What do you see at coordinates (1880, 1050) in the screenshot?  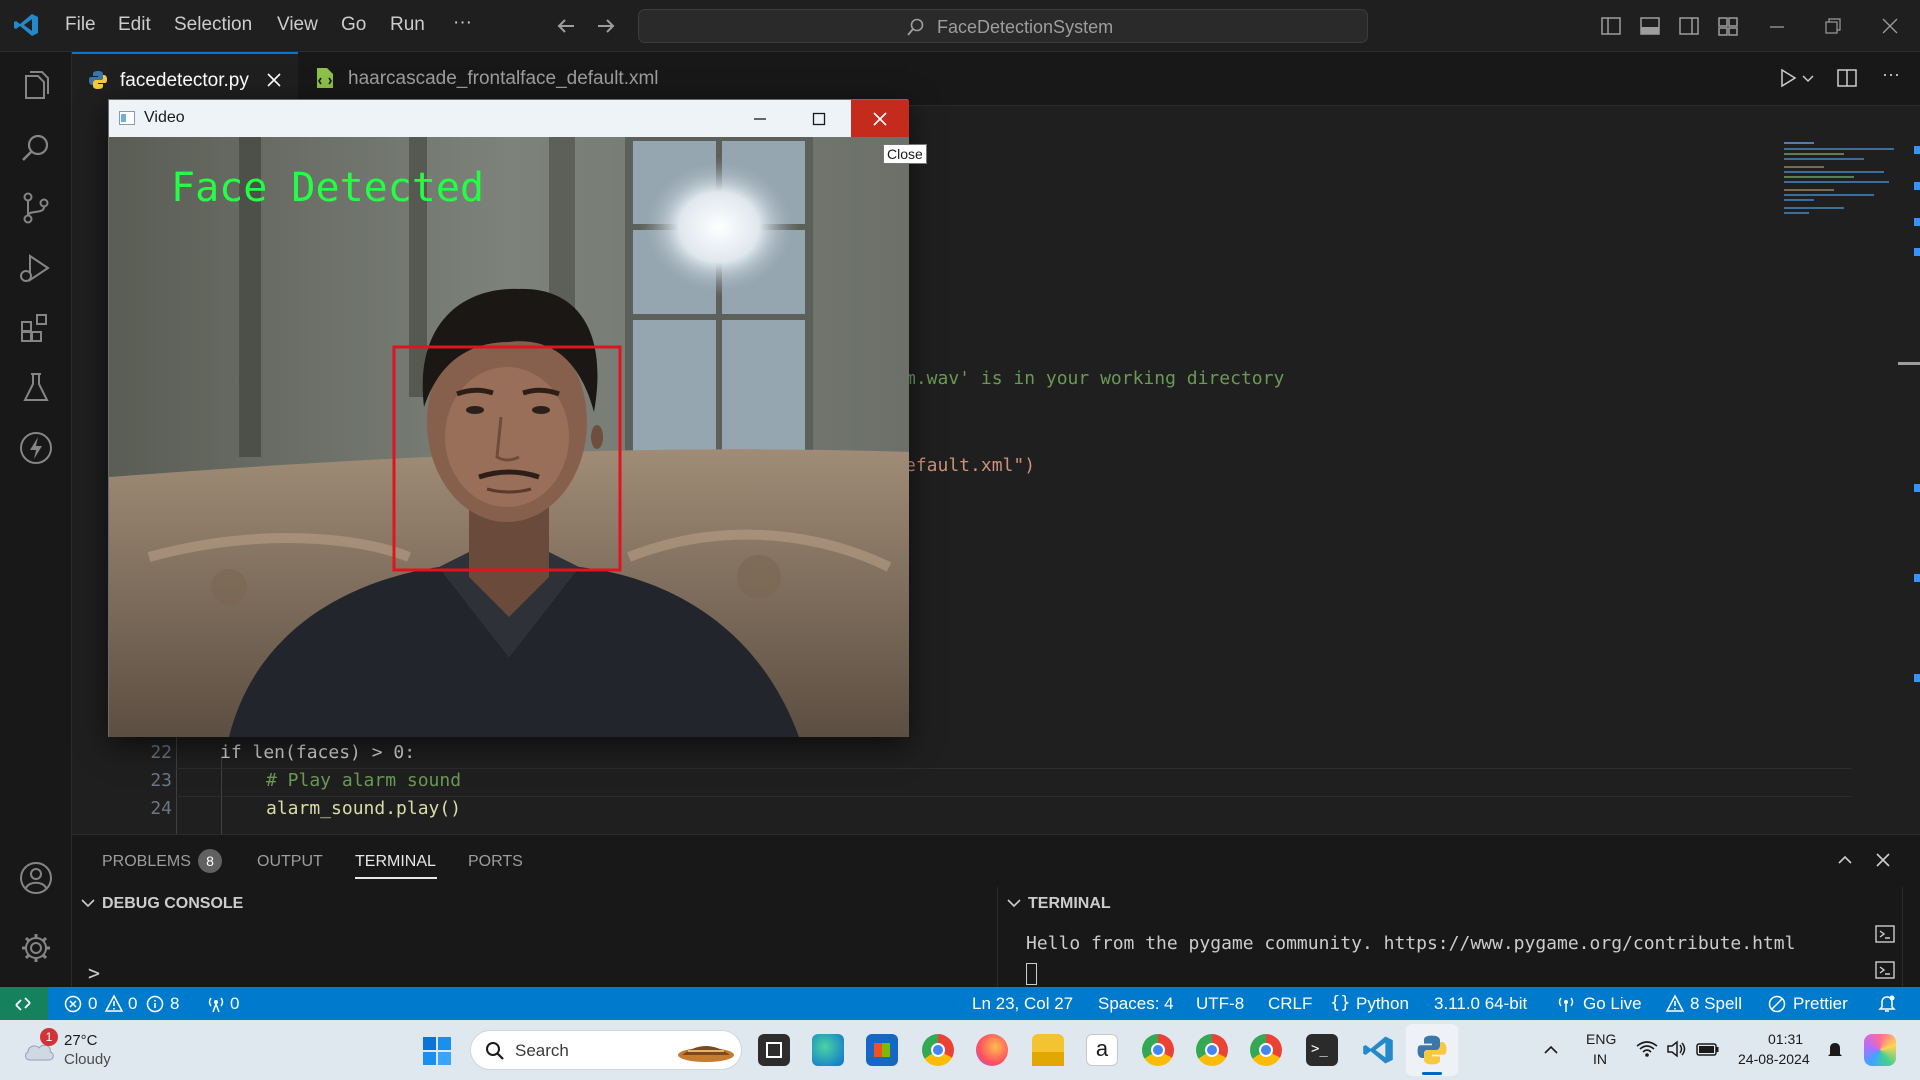 I see `copilot-icon` at bounding box center [1880, 1050].